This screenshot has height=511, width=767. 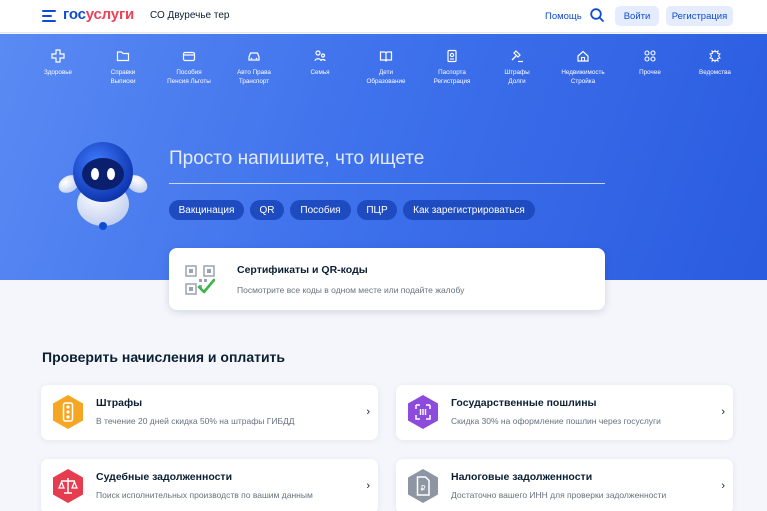 I want to click on book-icon, so click(x=386, y=56).